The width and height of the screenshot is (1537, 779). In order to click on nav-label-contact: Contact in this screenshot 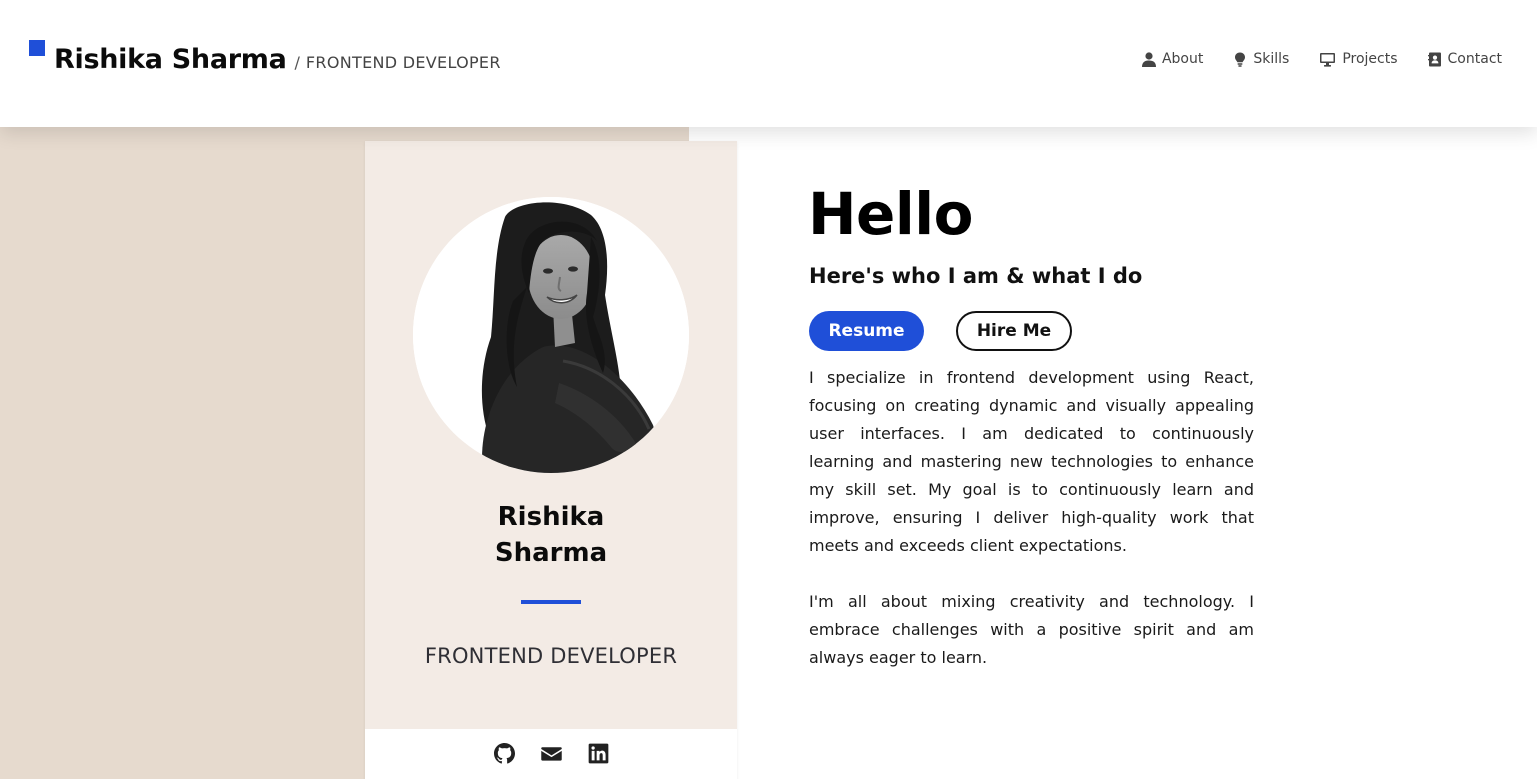, I will do `click(1474, 59)`.